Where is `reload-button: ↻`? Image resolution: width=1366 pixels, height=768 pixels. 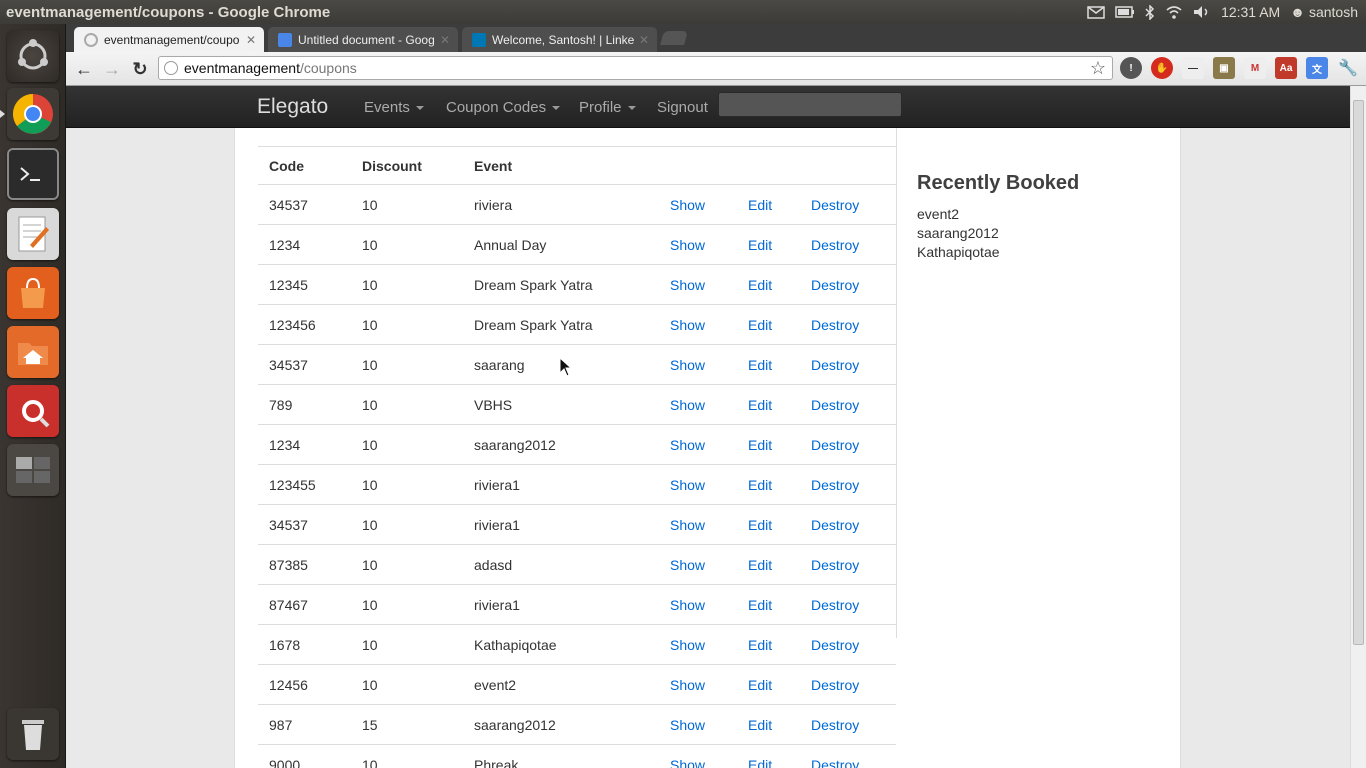 reload-button: ↻ is located at coordinates (140, 69).